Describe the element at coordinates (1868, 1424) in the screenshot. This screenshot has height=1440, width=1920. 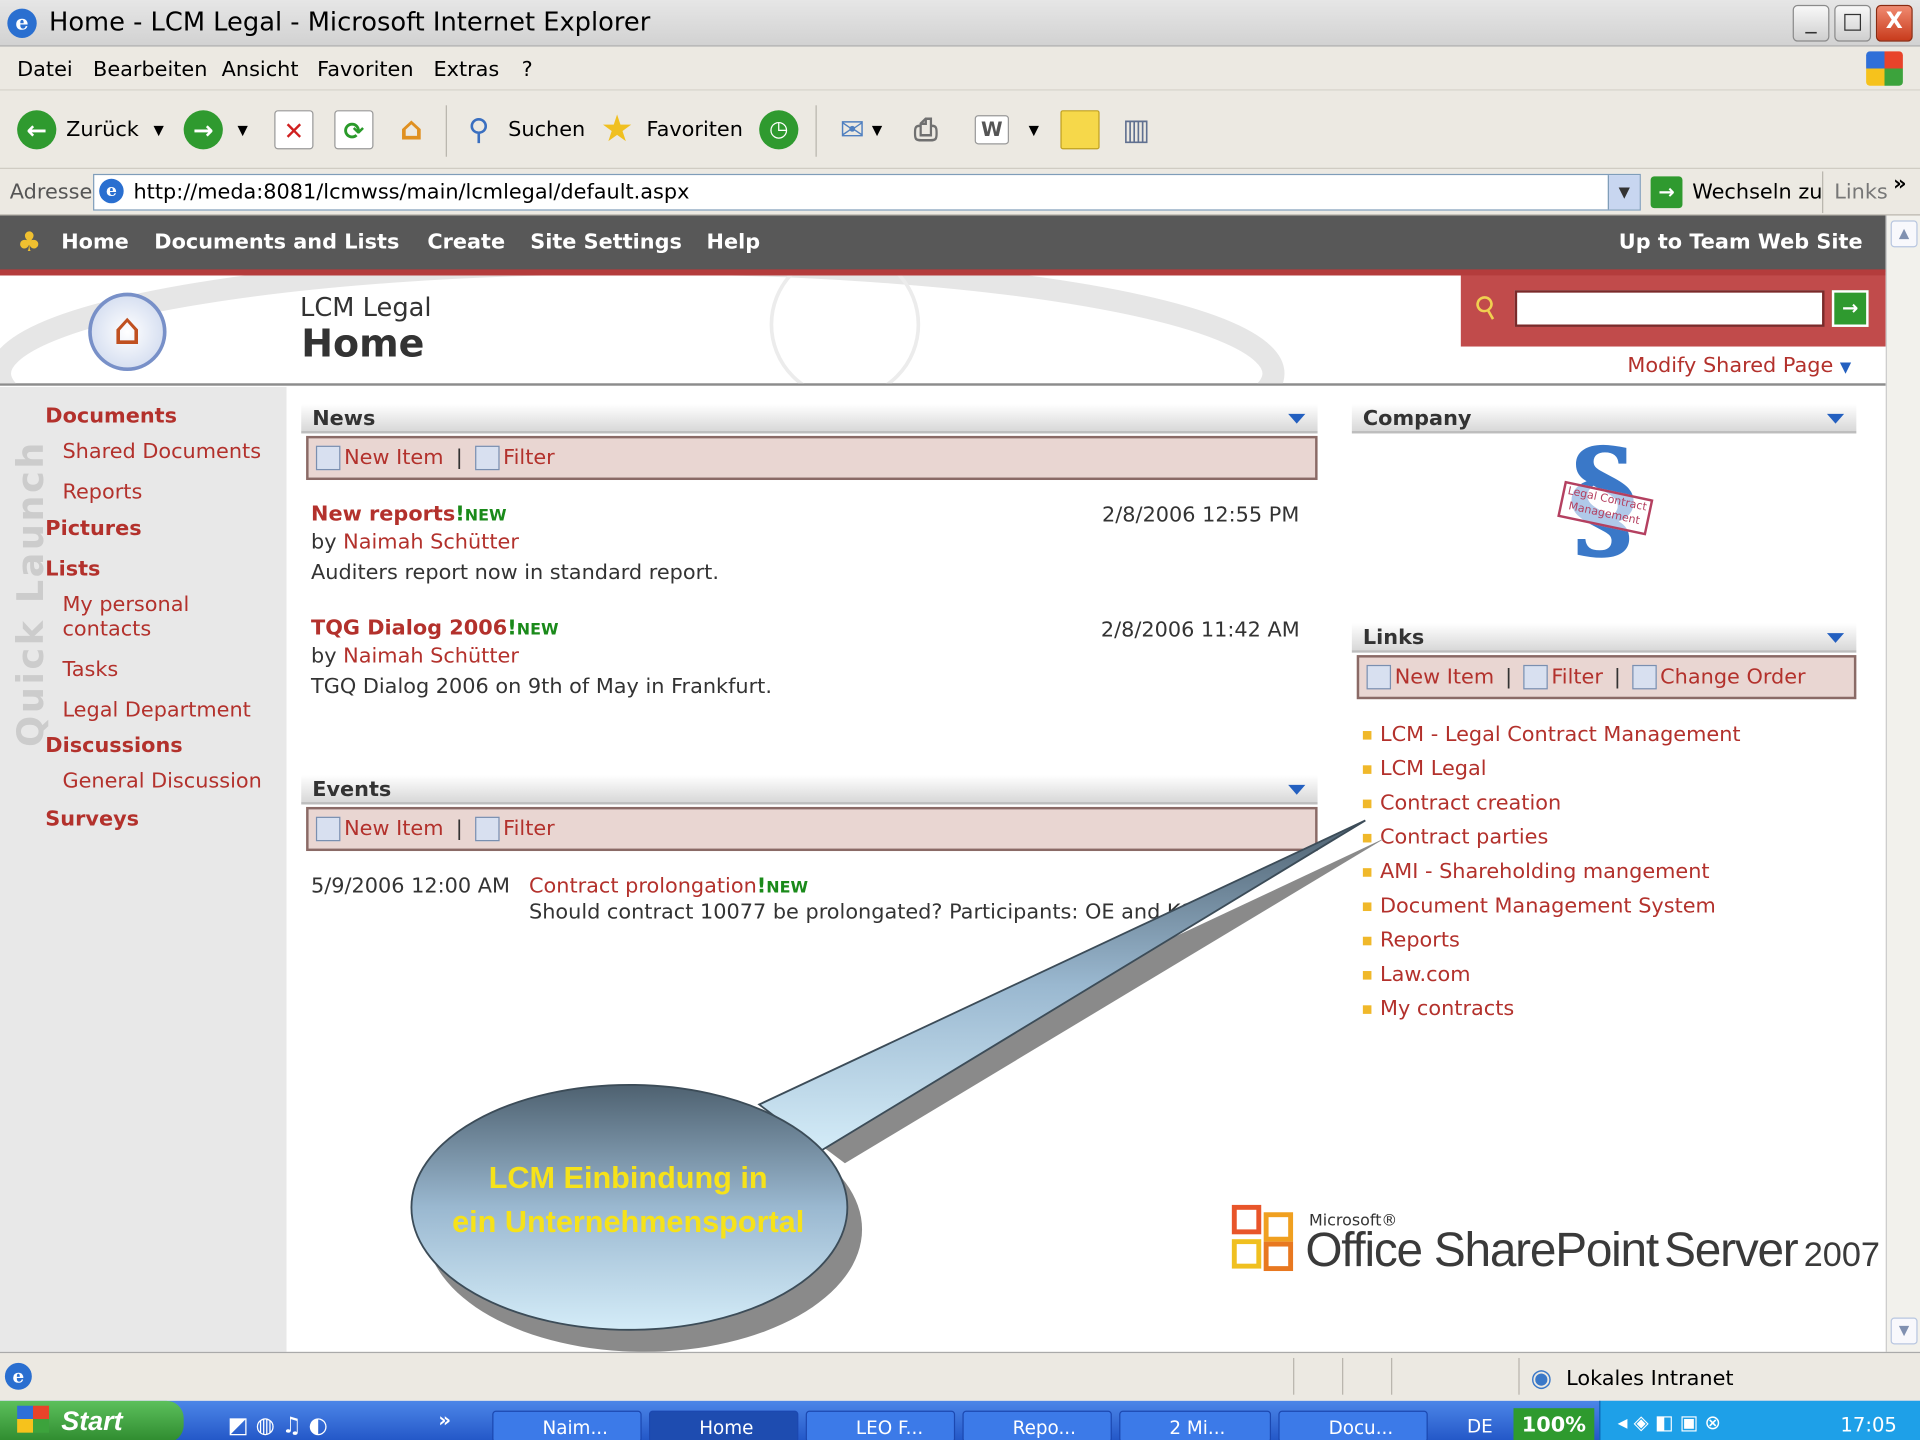
I see `clock: 17:05` at that location.